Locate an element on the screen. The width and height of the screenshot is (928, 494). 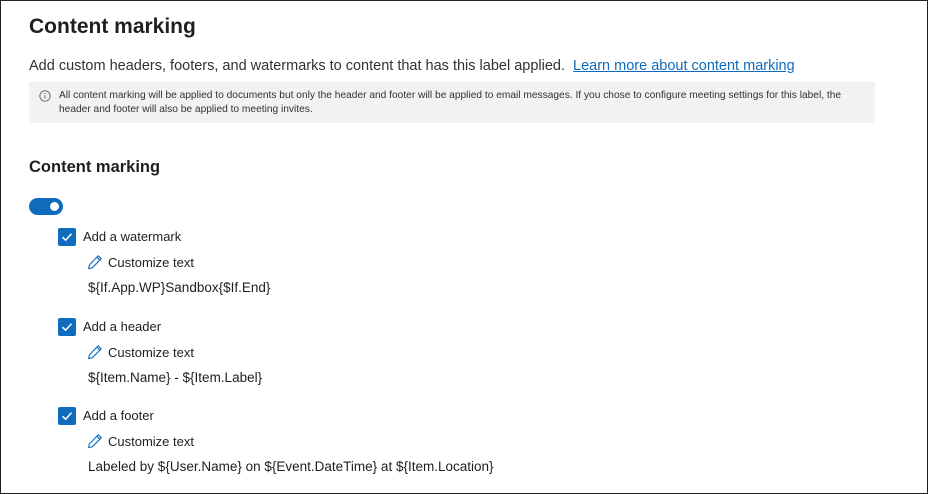
footer-checkbox-row: Add a footer is located at coordinates (458, 416).